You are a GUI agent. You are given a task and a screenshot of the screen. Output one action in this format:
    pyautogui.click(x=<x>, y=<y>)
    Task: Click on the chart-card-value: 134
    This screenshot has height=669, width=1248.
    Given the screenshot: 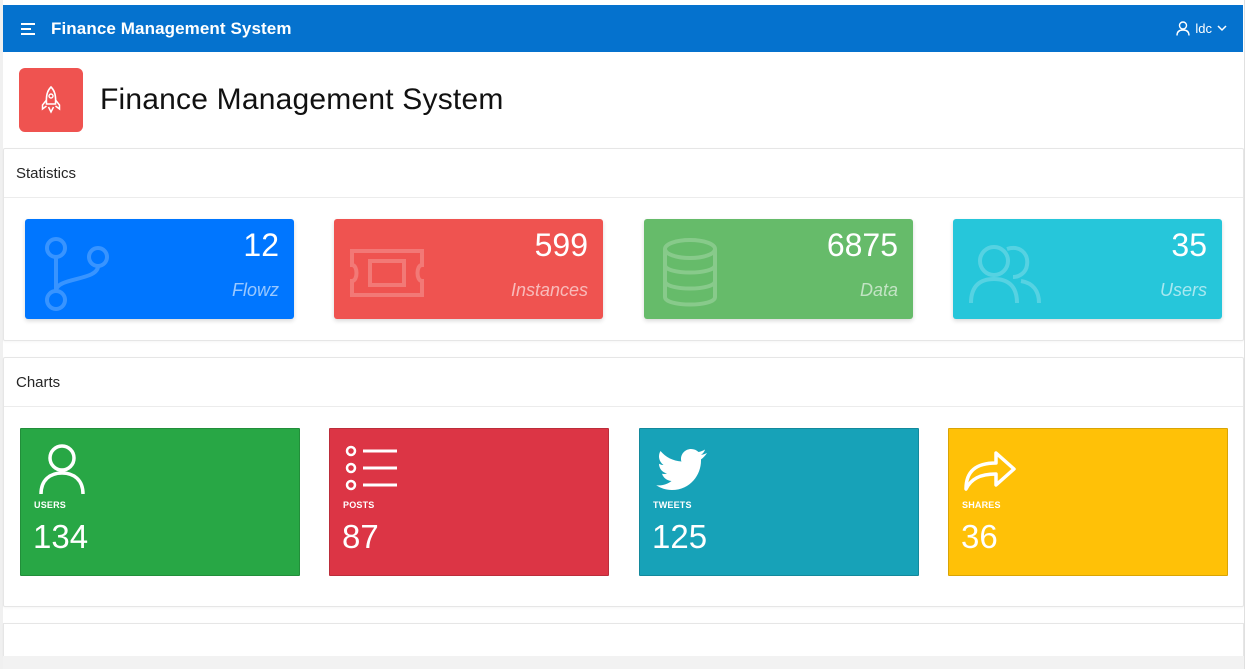 What is the action you would take?
    pyautogui.click(x=61, y=536)
    